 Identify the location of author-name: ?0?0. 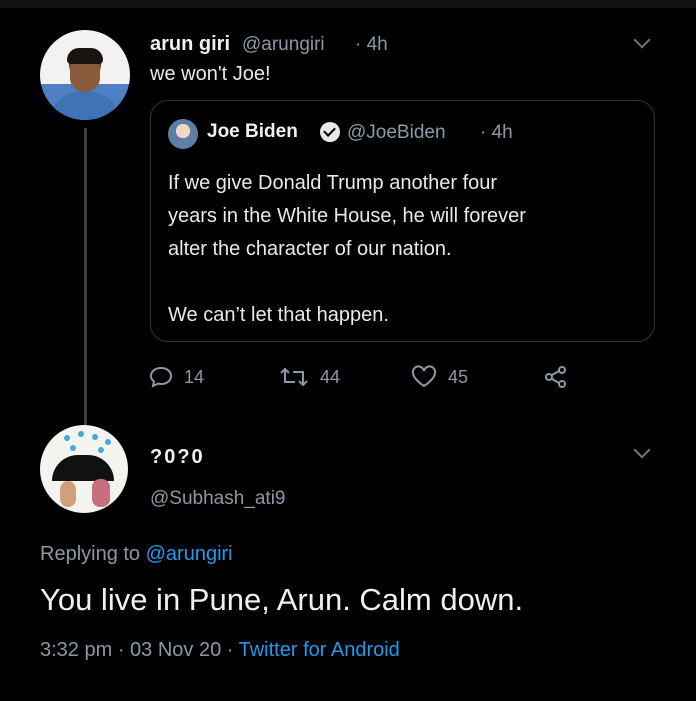
(177, 457).